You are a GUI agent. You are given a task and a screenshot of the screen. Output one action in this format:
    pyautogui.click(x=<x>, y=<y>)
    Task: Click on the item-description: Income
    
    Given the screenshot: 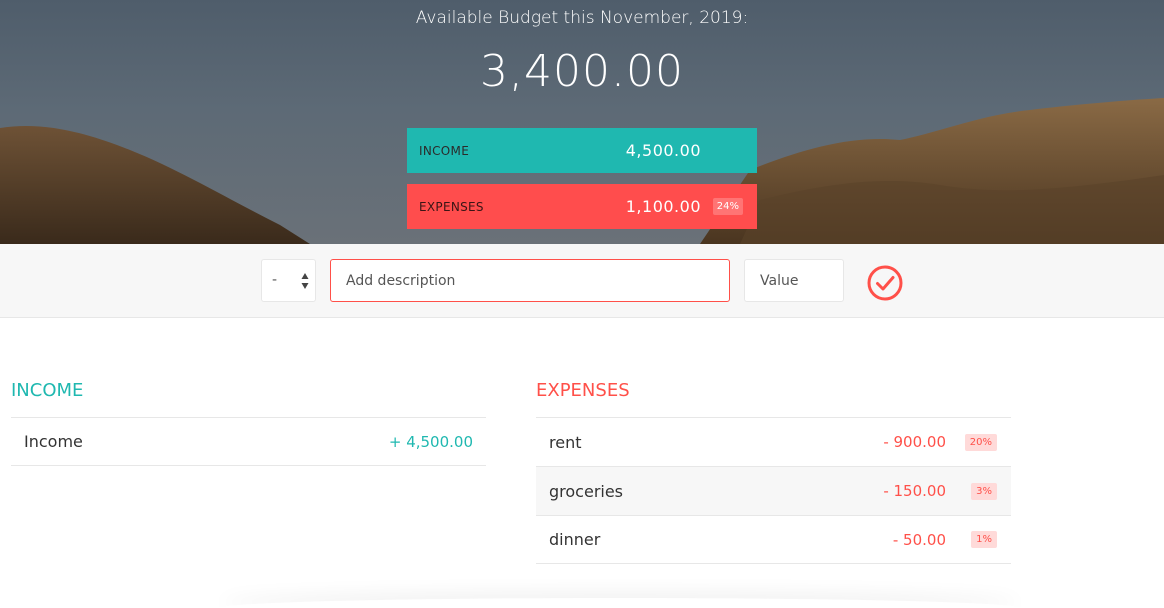 What is the action you would take?
    pyautogui.click(x=53, y=441)
    